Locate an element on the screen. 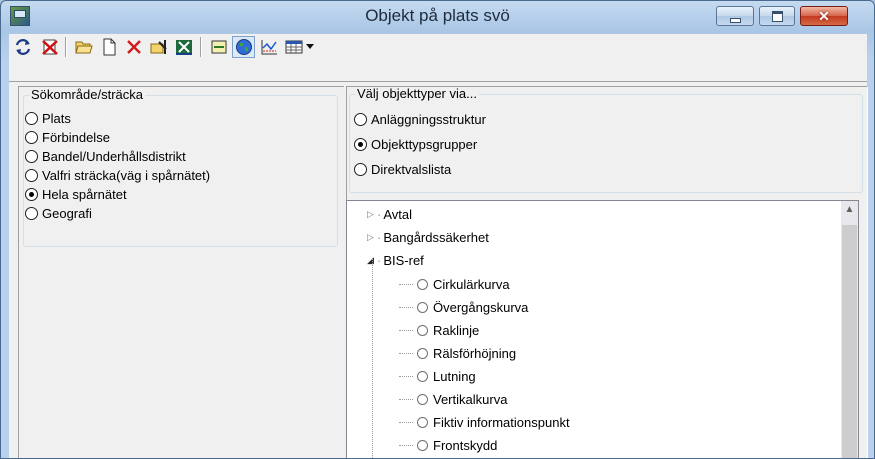  tree-item-fiktiv-informationspunkt: Fiktiv informationspunkt is located at coordinates (484, 422).